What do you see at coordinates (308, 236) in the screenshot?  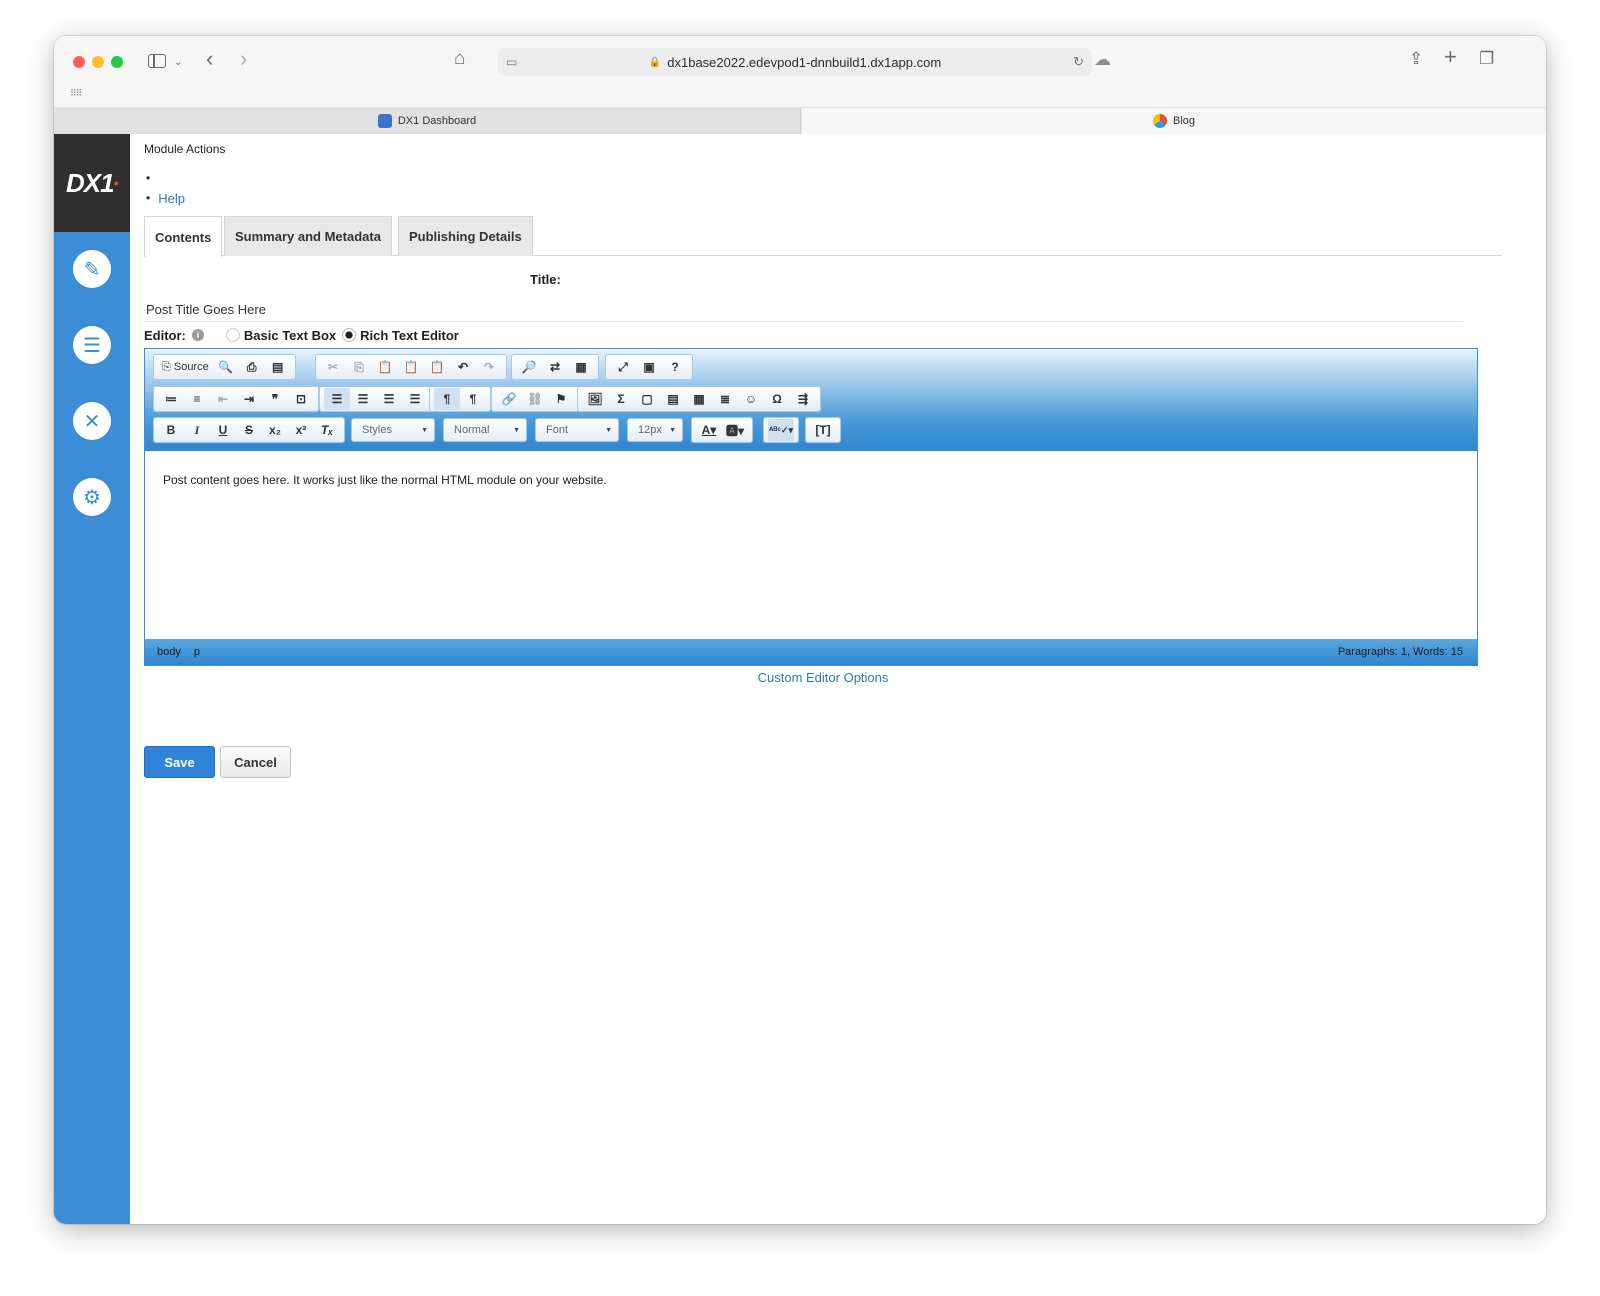 I see `tab-summary-and-metadata: Summary and Metadata` at bounding box center [308, 236].